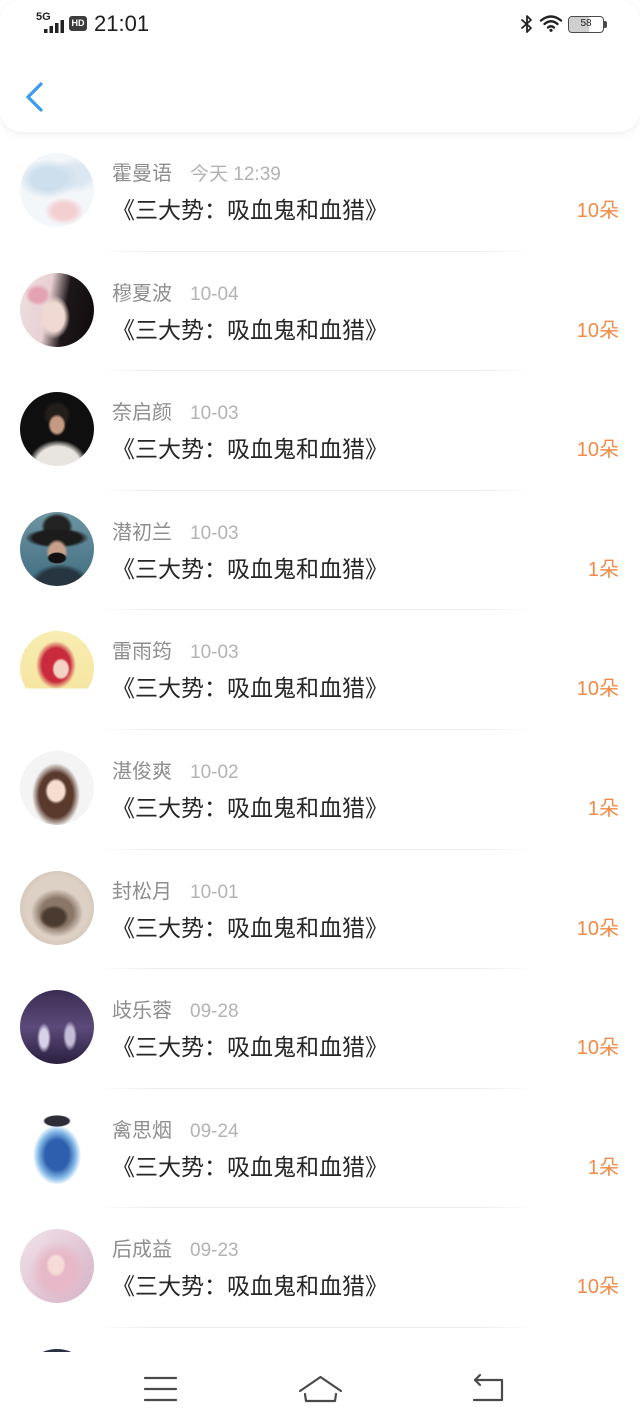 The width and height of the screenshot is (640, 1427). Describe the element at coordinates (214, 1131) in the screenshot. I see `timestamp: 09-24` at that location.